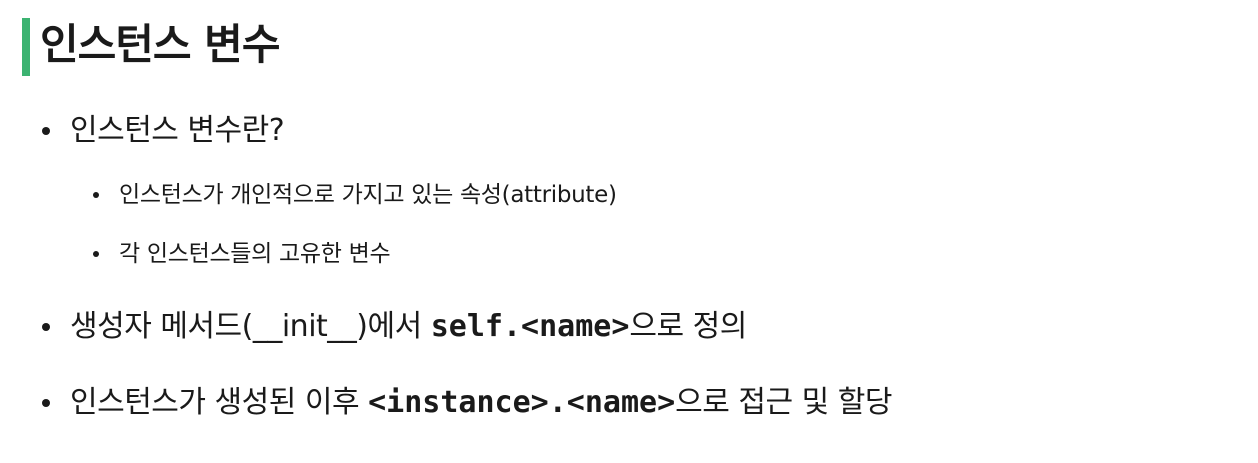 This screenshot has height=463, width=1258. I want to click on sub-bullet-unique-variable: 각 인스턴스들의 고유한 변수, so click(242, 254).